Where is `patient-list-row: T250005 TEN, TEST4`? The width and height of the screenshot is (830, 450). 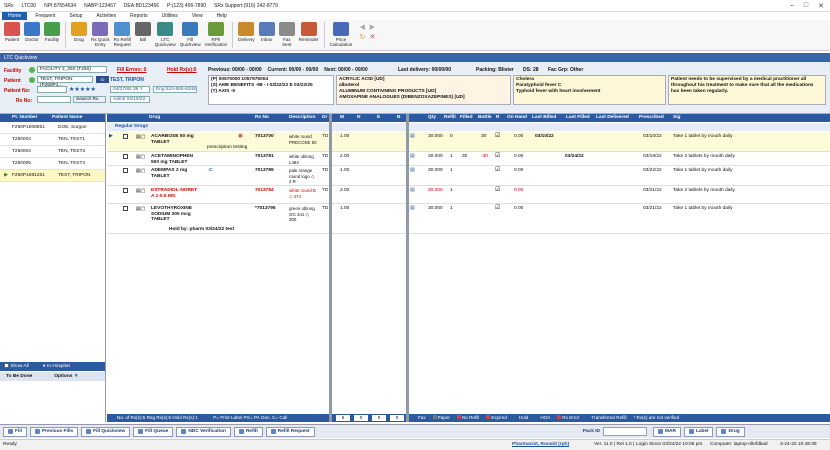
patient-list-row: T250005 TEN, TEST4 is located at coordinates (52, 164).